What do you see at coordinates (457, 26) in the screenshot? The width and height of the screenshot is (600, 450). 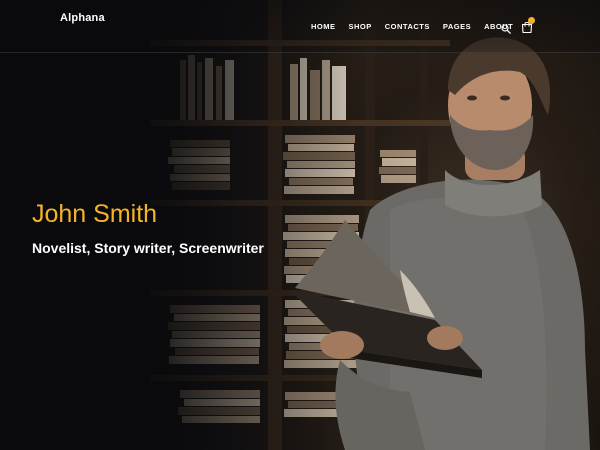 I see `nav-item-pages: PAGES` at bounding box center [457, 26].